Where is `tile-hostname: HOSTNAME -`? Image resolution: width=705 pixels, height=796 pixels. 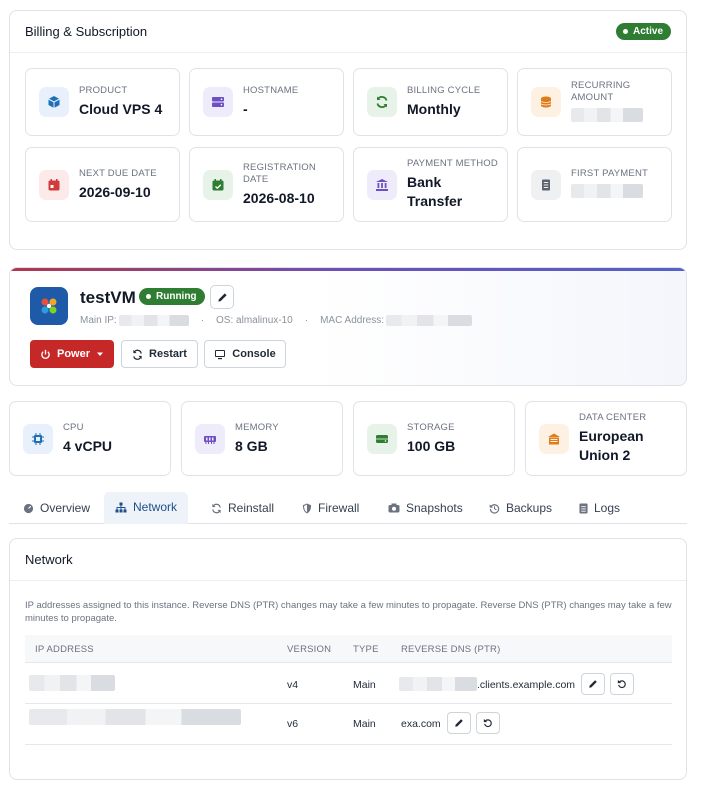 tile-hostname: HOSTNAME - is located at coordinates (266, 102).